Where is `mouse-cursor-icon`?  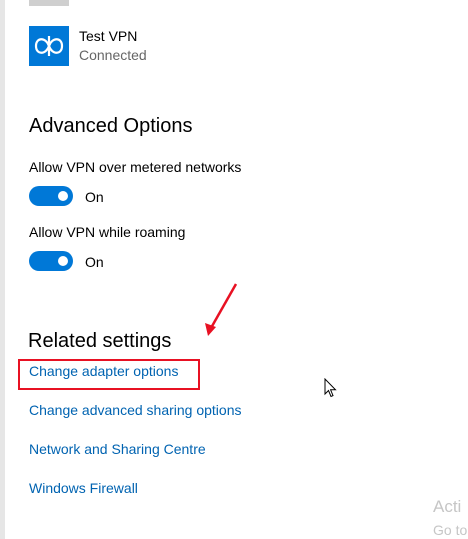 mouse-cursor-icon is located at coordinates (330, 388).